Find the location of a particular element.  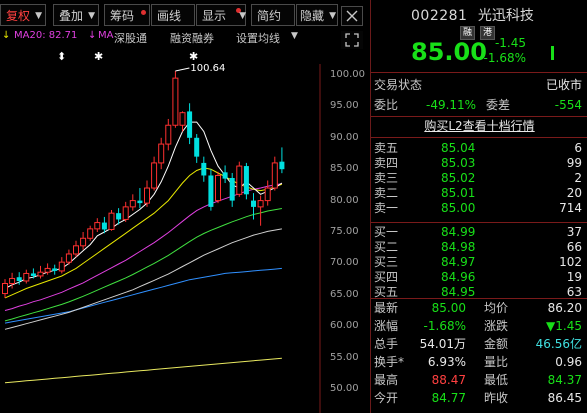

hide-dropdown: 隐藏 ▼ is located at coordinates (317, 15).